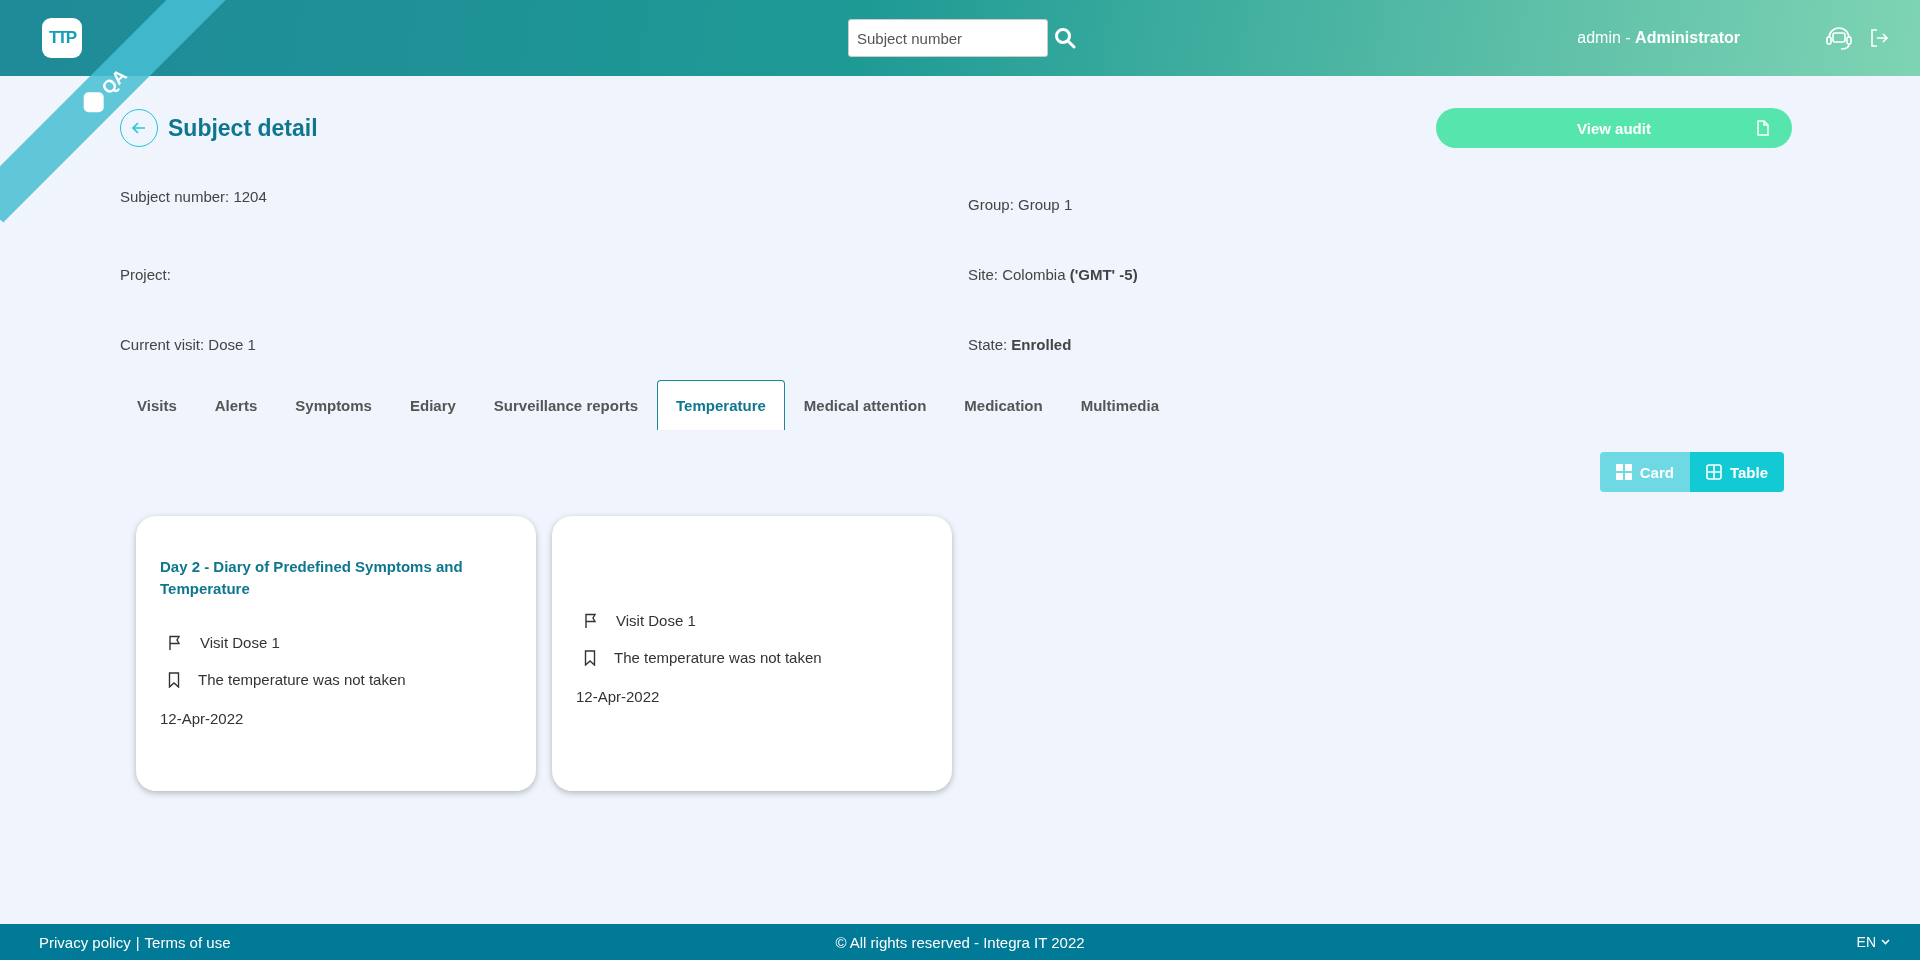 The image size is (1920, 960). I want to click on record-card: Visit Dose 1 The temperature was not taken 12-Apr-2022, so click(752, 653).